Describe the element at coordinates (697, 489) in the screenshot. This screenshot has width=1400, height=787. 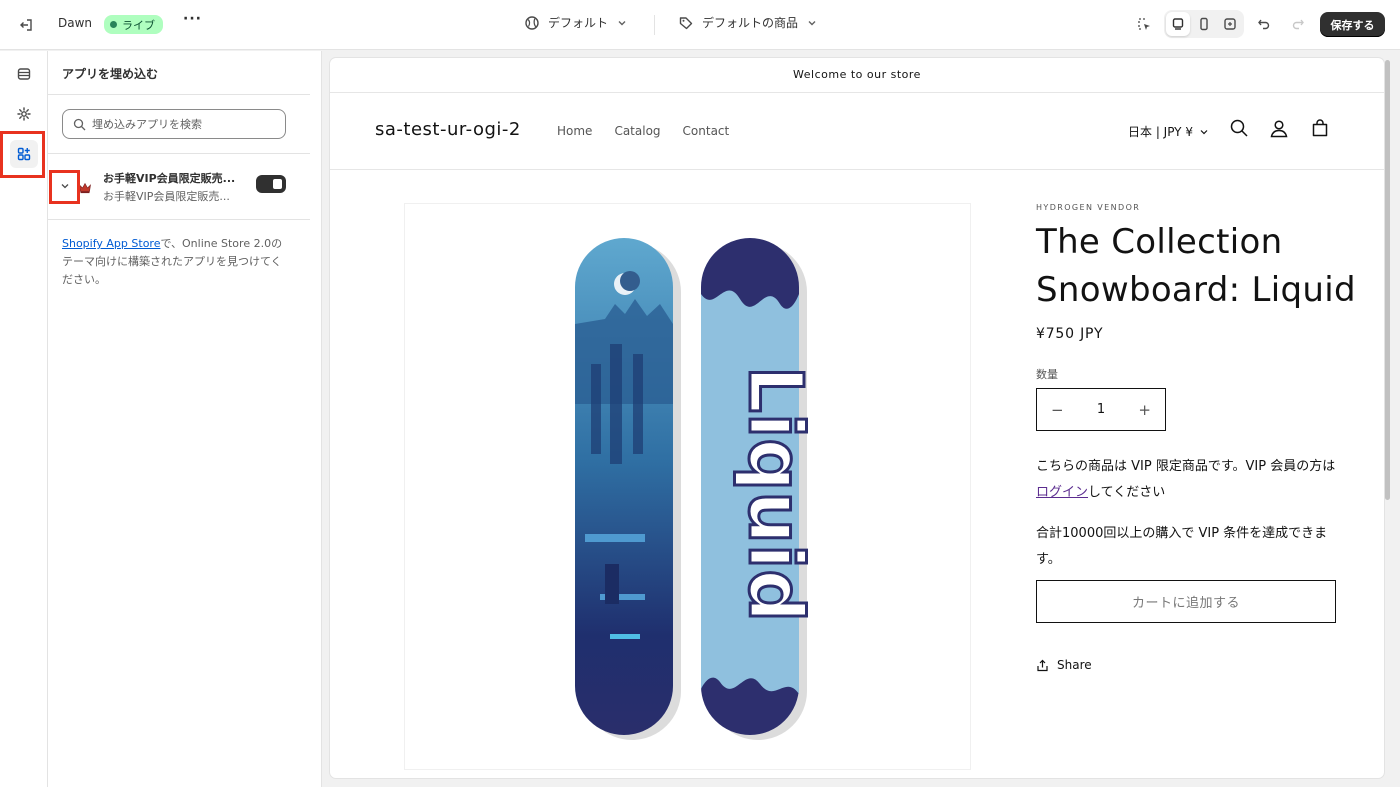
I see `snowboard-image: Liquid` at that location.